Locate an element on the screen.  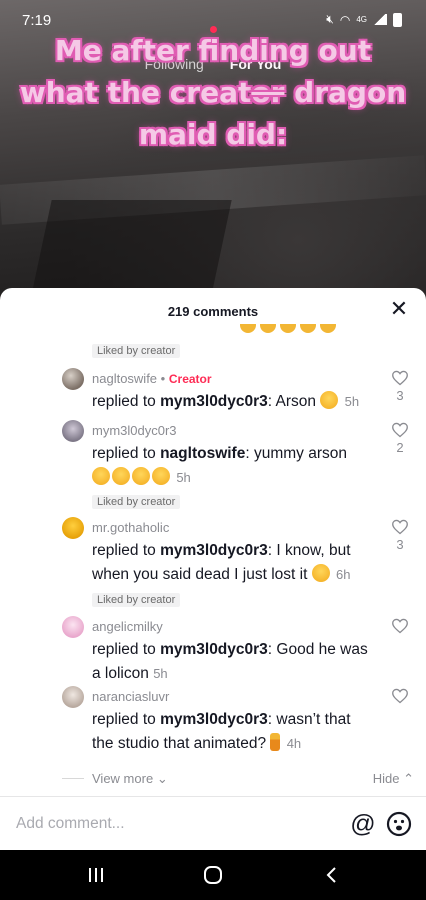
person-standing-icon is located at coordinates (275, 742).